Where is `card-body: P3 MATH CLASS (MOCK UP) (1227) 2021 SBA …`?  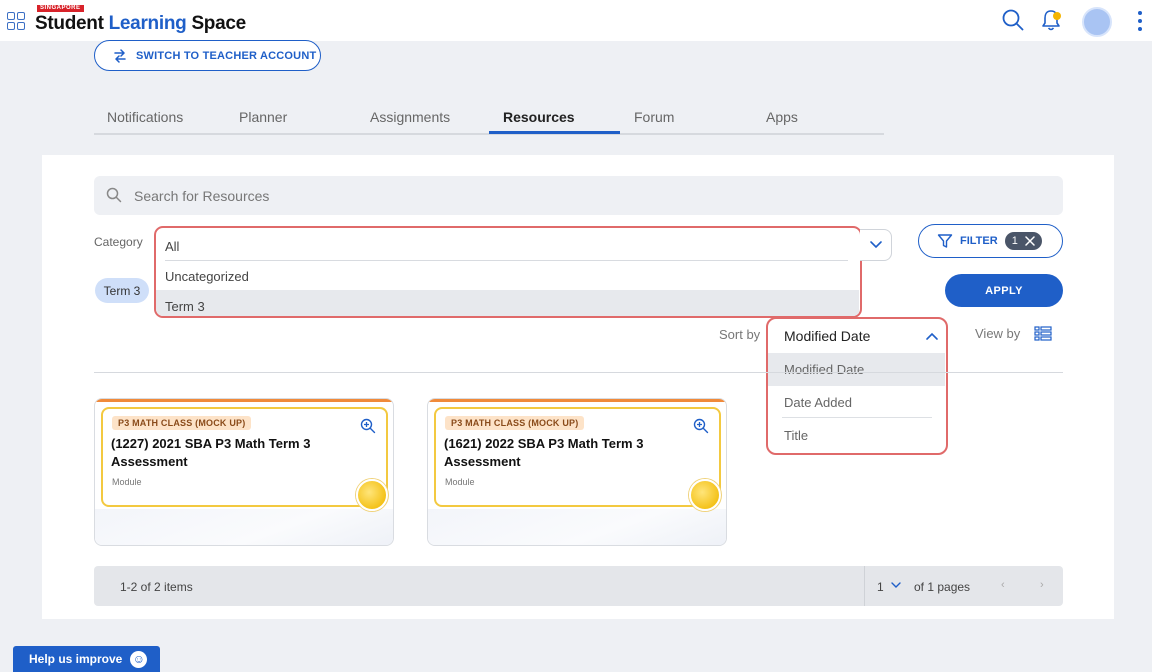 card-body: P3 MATH CLASS (MOCK UP) (1227) 2021 SBA … is located at coordinates (244, 459).